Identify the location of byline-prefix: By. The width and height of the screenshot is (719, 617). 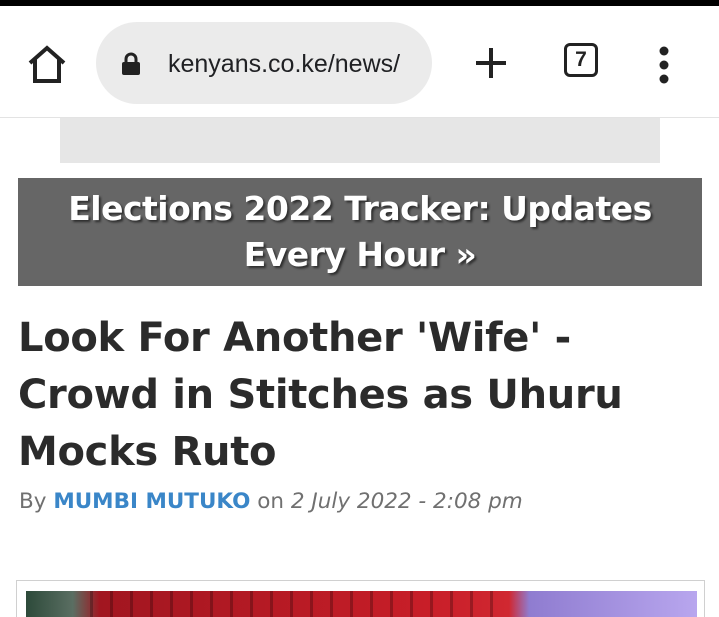
(33, 501).